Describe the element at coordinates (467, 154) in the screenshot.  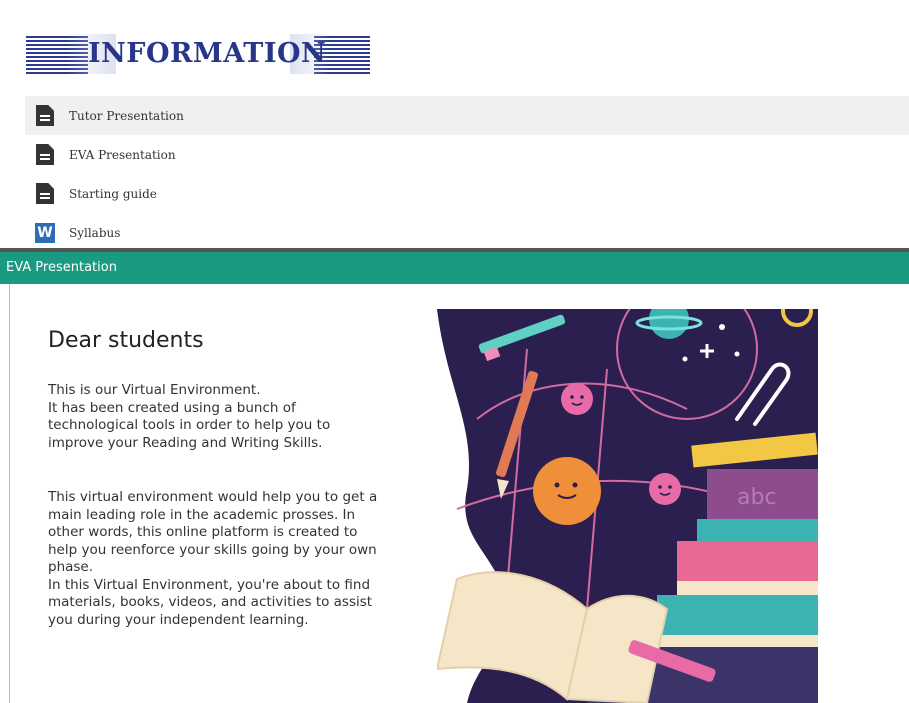
I see `resource-item-eva-presentation: EVA Presentation` at that location.